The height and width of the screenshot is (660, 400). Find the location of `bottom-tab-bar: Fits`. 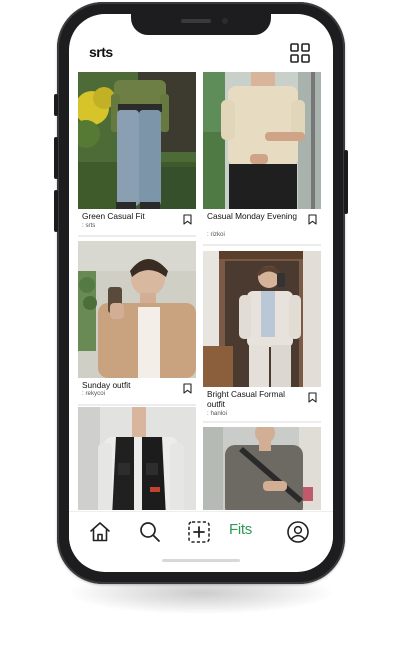

bottom-tab-bar: Fits is located at coordinates (201, 531).